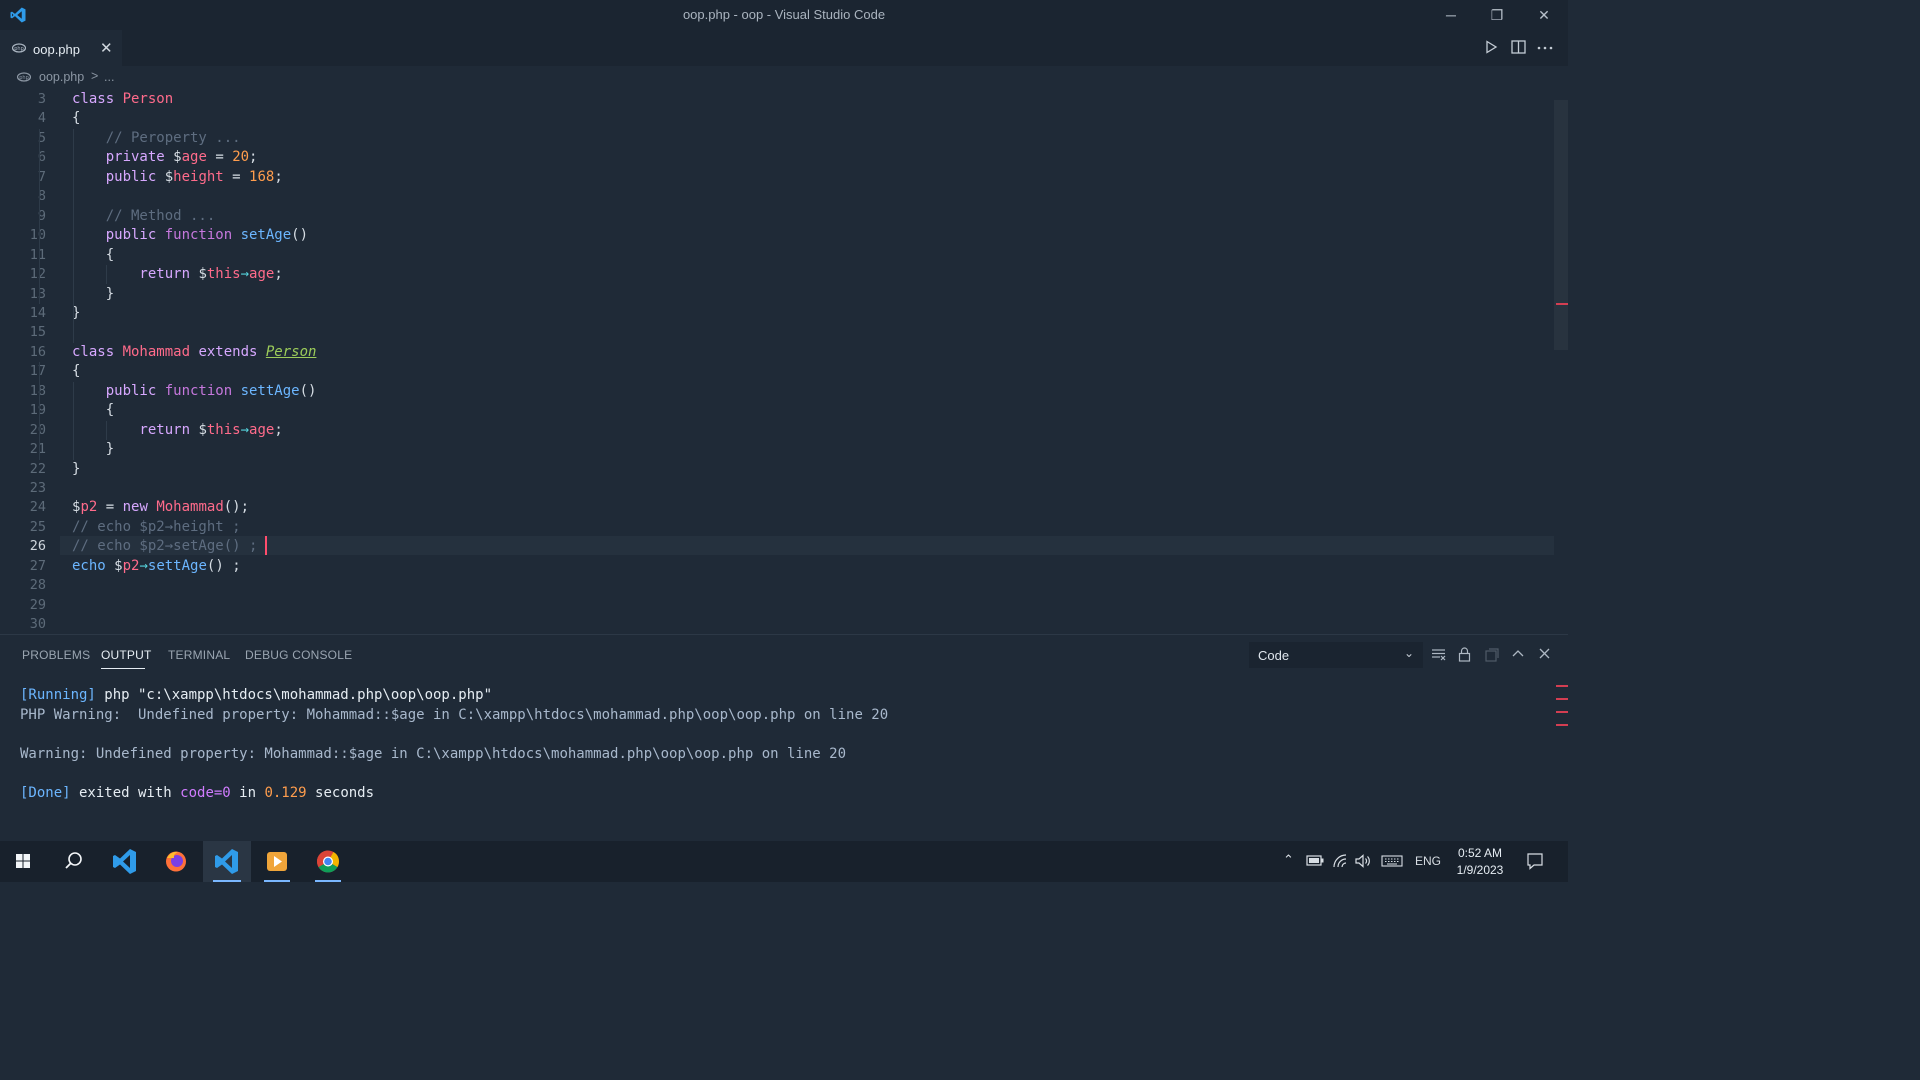  Describe the element at coordinates (176, 861) in the screenshot. I see `firefox-icon` at that location.